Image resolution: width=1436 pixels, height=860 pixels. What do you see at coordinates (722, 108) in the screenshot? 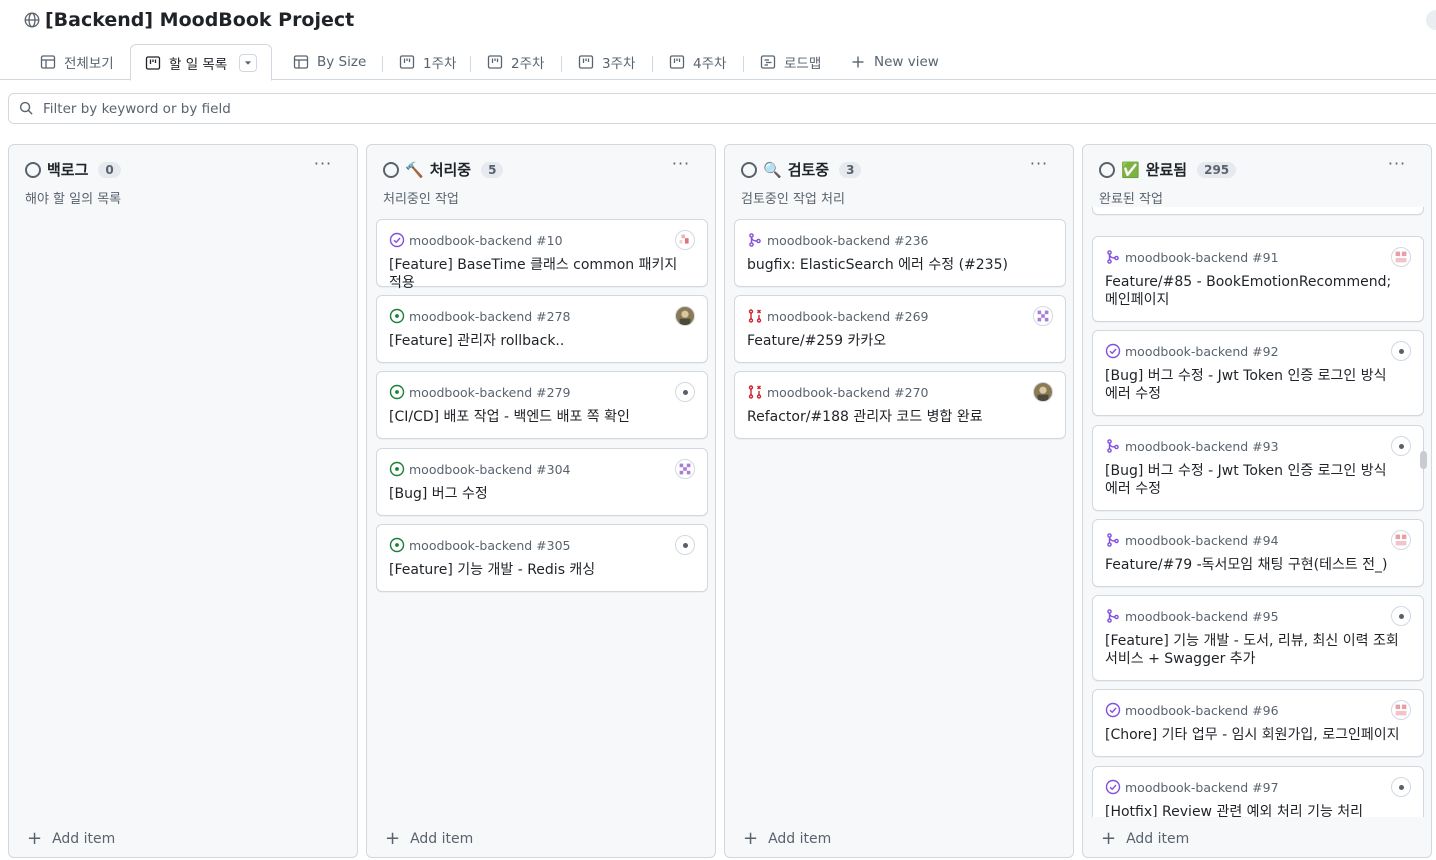
I see `filter-input: Filter by keyword or by field` at bounding box center [722, 108].